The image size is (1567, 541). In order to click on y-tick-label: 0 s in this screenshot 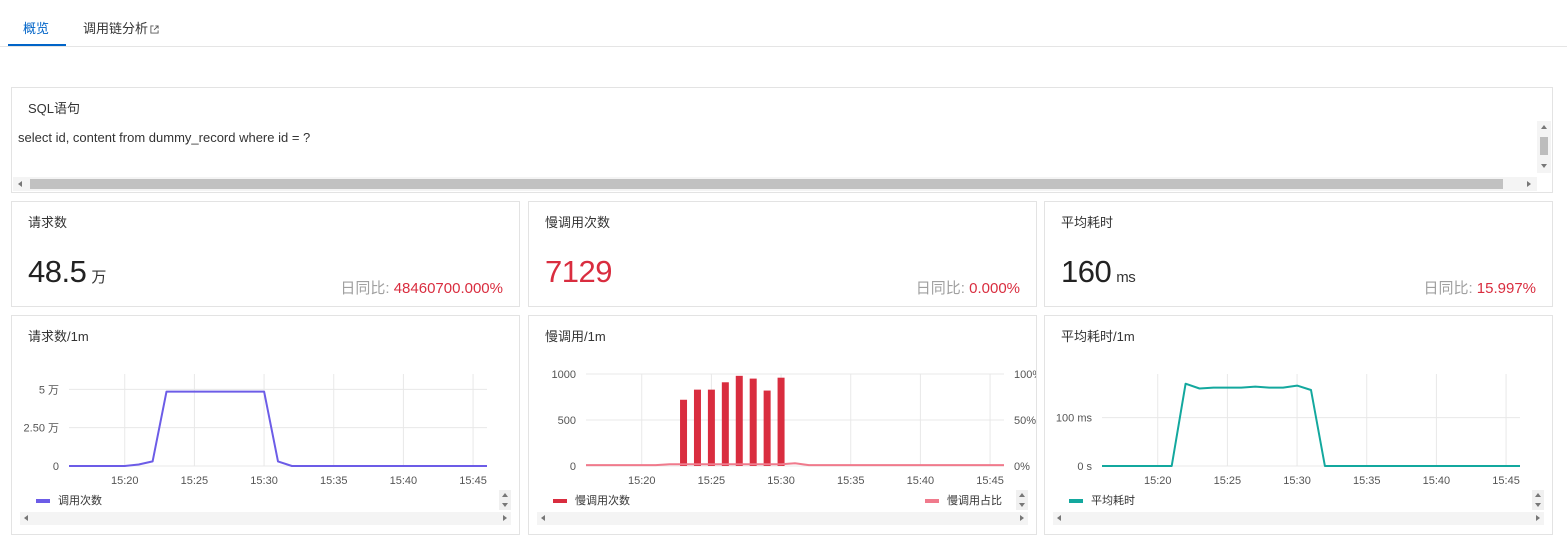, I will do `click(1084, 467)`.